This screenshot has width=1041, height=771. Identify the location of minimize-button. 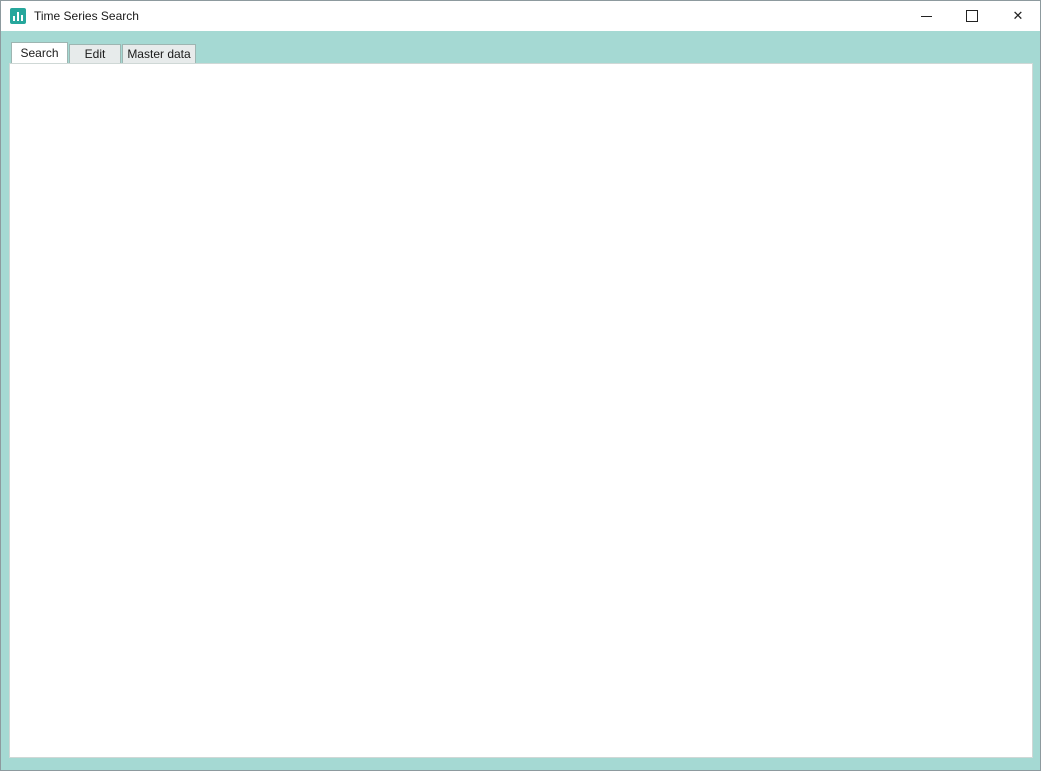
(926, 16).